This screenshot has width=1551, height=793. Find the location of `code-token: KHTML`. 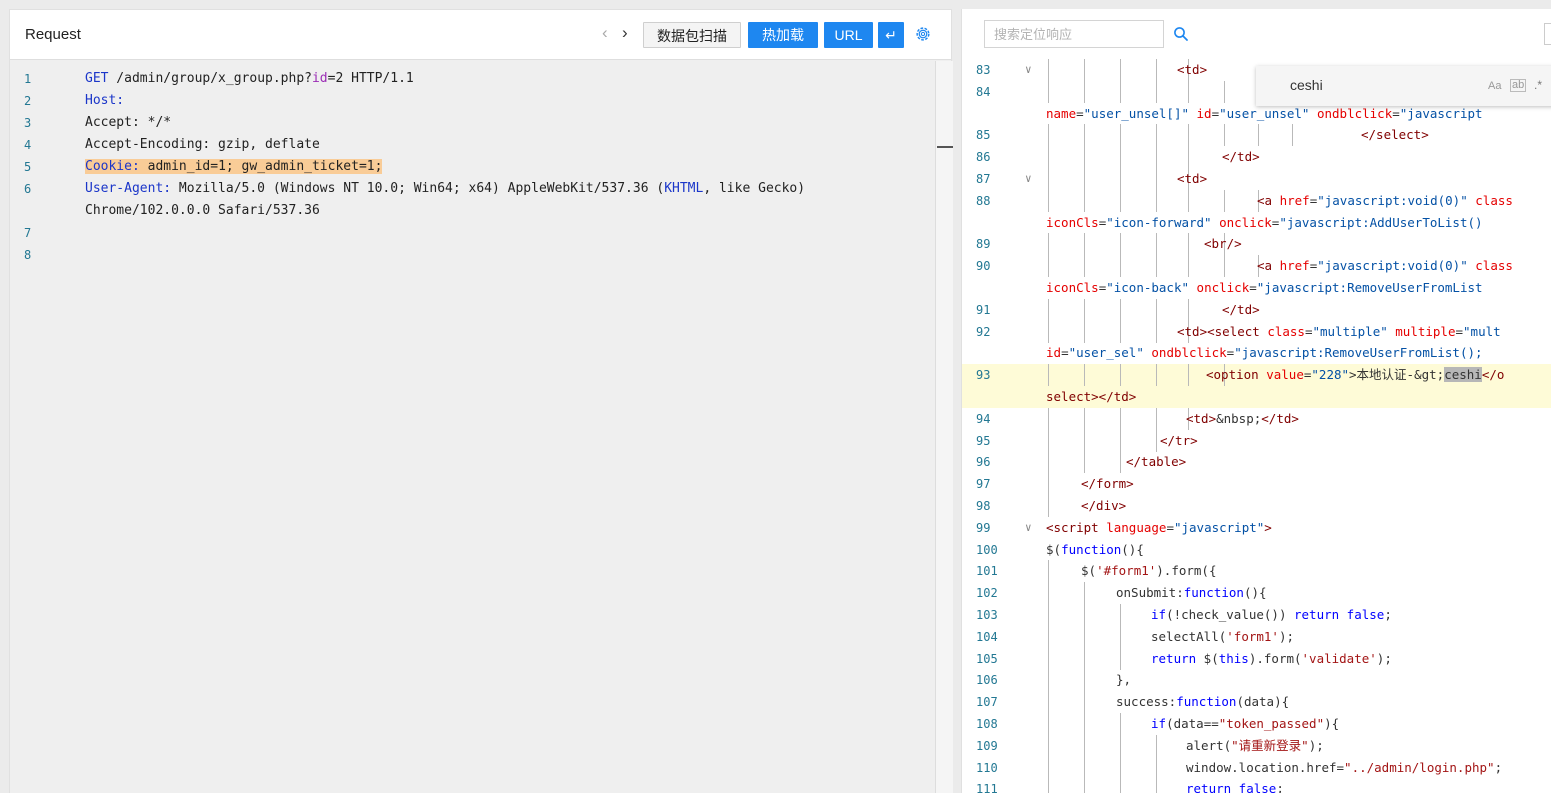

code-token: KHTML is located at coordinates (684, 188).